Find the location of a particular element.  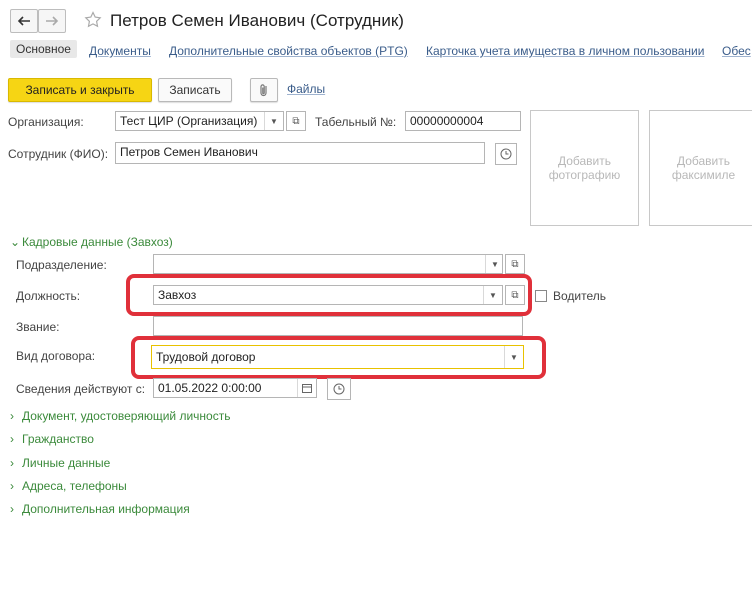

employee-name-field: Петров Семен Иванович is located at coordinates (300, 153).